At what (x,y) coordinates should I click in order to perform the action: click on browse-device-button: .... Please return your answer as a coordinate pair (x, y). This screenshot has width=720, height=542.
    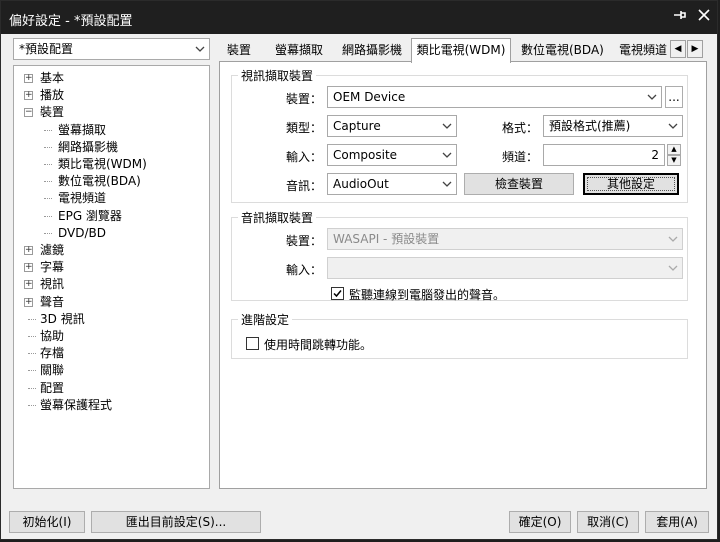
    Looking at the image, I should click on (674, 97).